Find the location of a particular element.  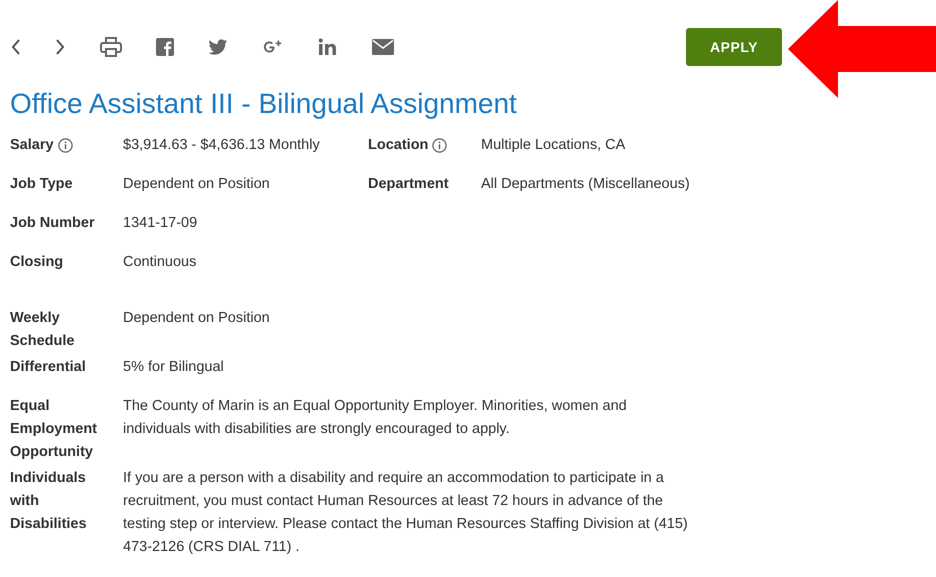

apply-button: APPLY is located at coordinates (734, 47).